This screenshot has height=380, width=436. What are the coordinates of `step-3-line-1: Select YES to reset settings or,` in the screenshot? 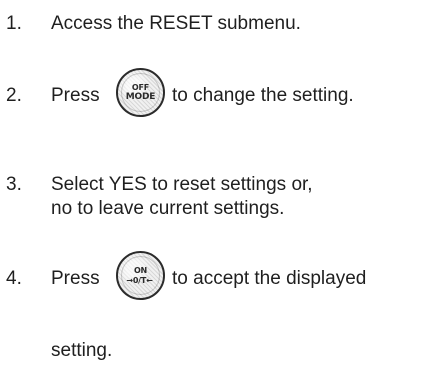 It's located at (182, 184).